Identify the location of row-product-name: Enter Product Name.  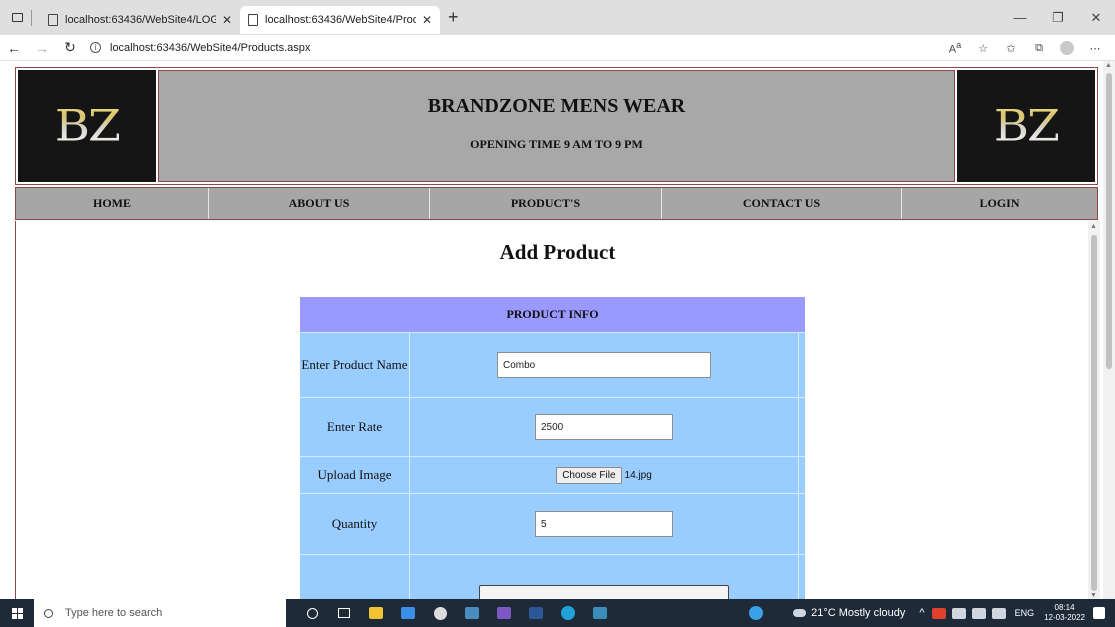
(552, 364).